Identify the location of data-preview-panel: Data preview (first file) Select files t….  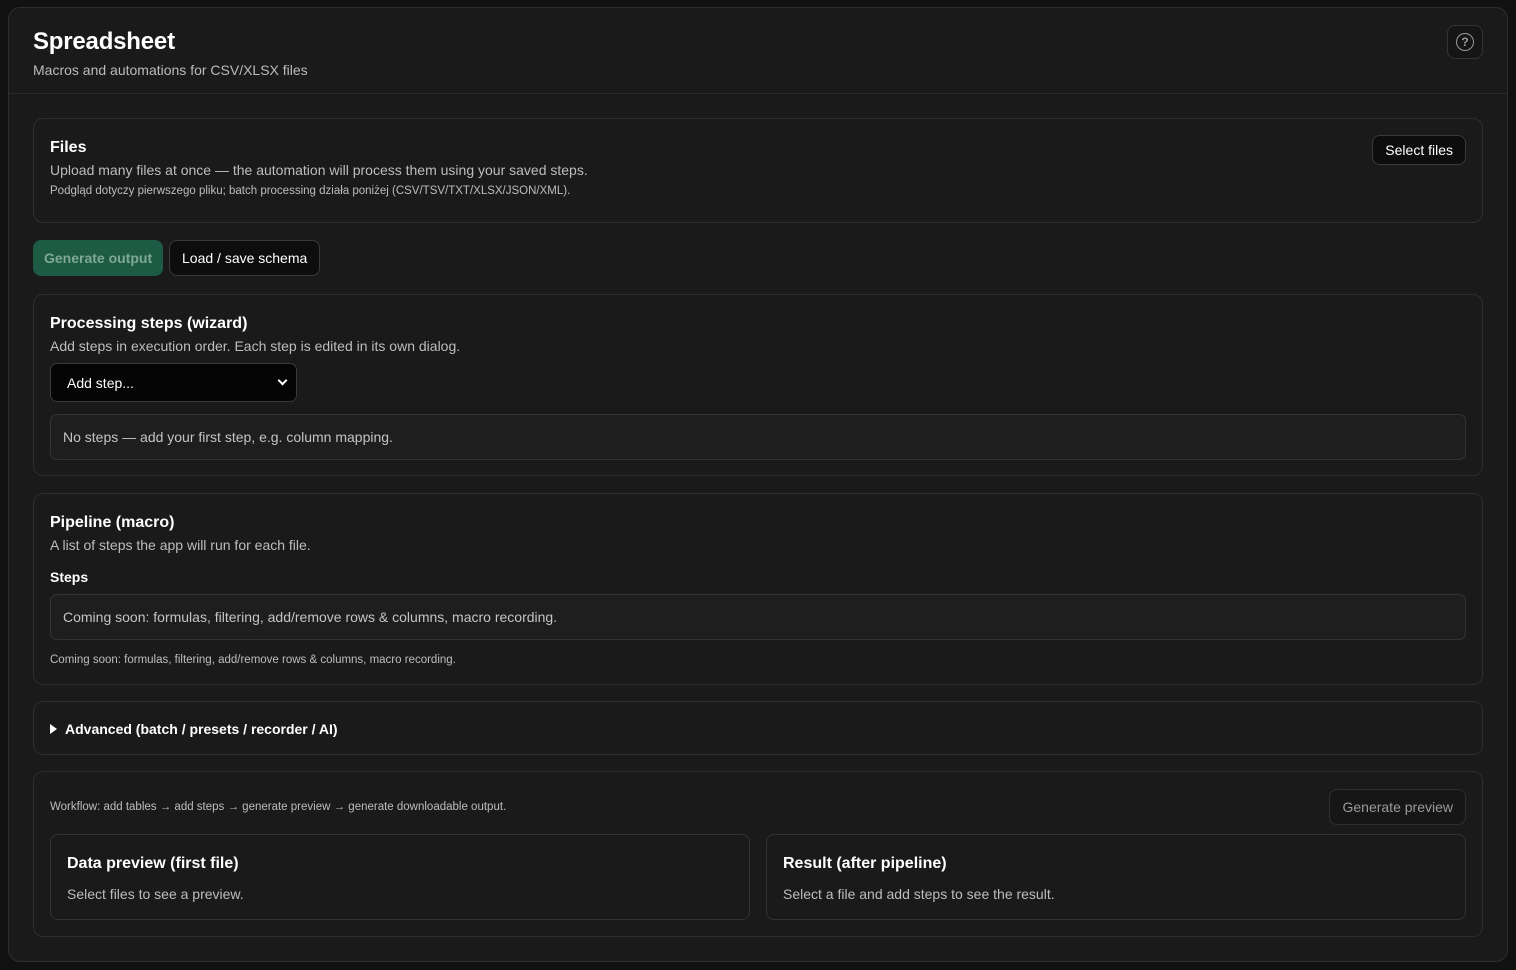
(400, 877).